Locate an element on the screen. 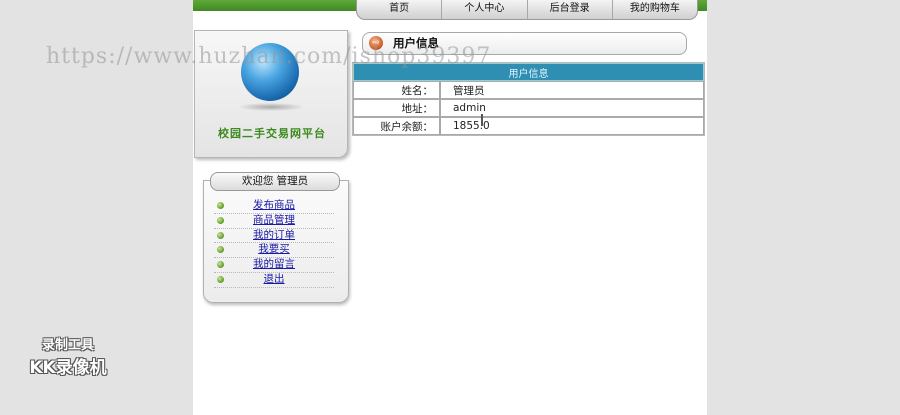 The image size is (900, 415). balance-value: 1855.0 is located at coordinates (572, 126).